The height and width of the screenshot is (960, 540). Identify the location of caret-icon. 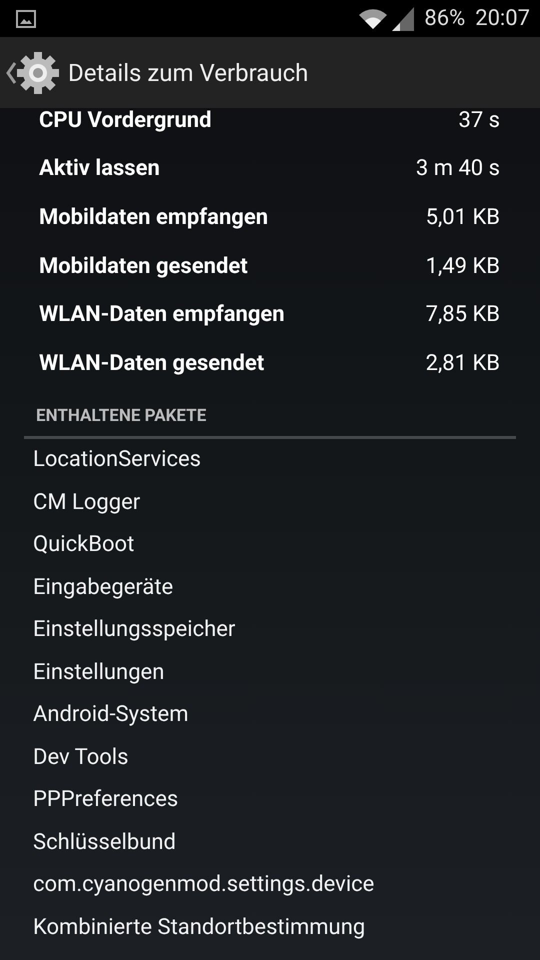
(11, 73).